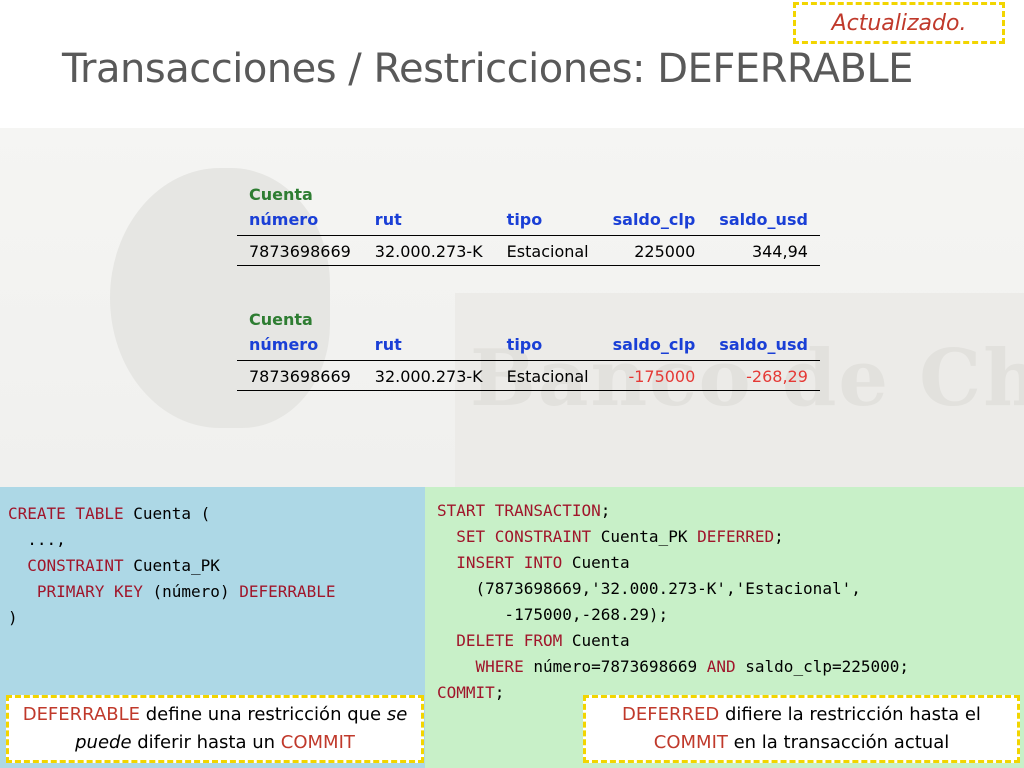 This screenshot has height=768, width=1024. What do you see at coordinates (649, 588) in the screenshot?
I see `code-text: (7873698669,'32.000.273-K','Estacional',` at bounding box center [649, 588].